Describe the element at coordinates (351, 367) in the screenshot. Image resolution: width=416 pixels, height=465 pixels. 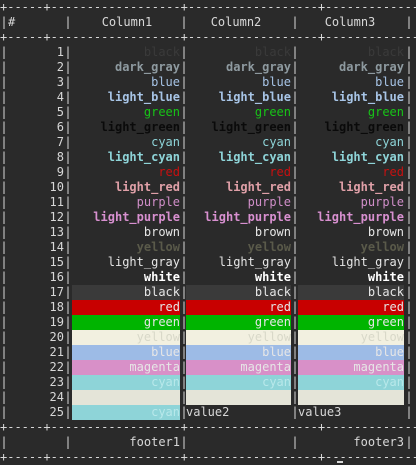
I see `table-cell-column3: magenta` at that location.